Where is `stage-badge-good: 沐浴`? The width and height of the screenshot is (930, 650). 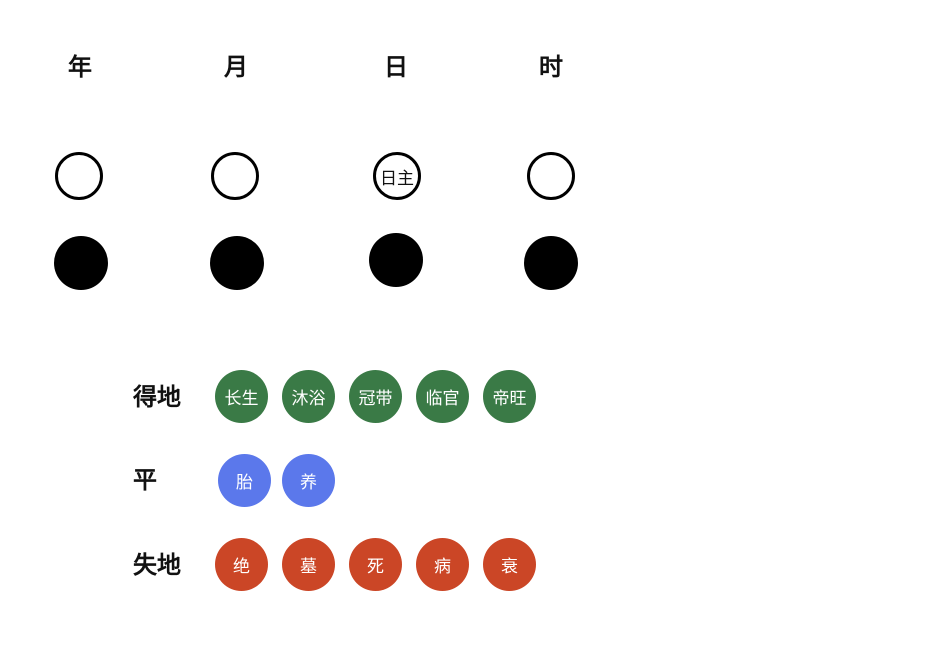 stage-badge-good: 沐浴 is located at coordinates (308, 396).